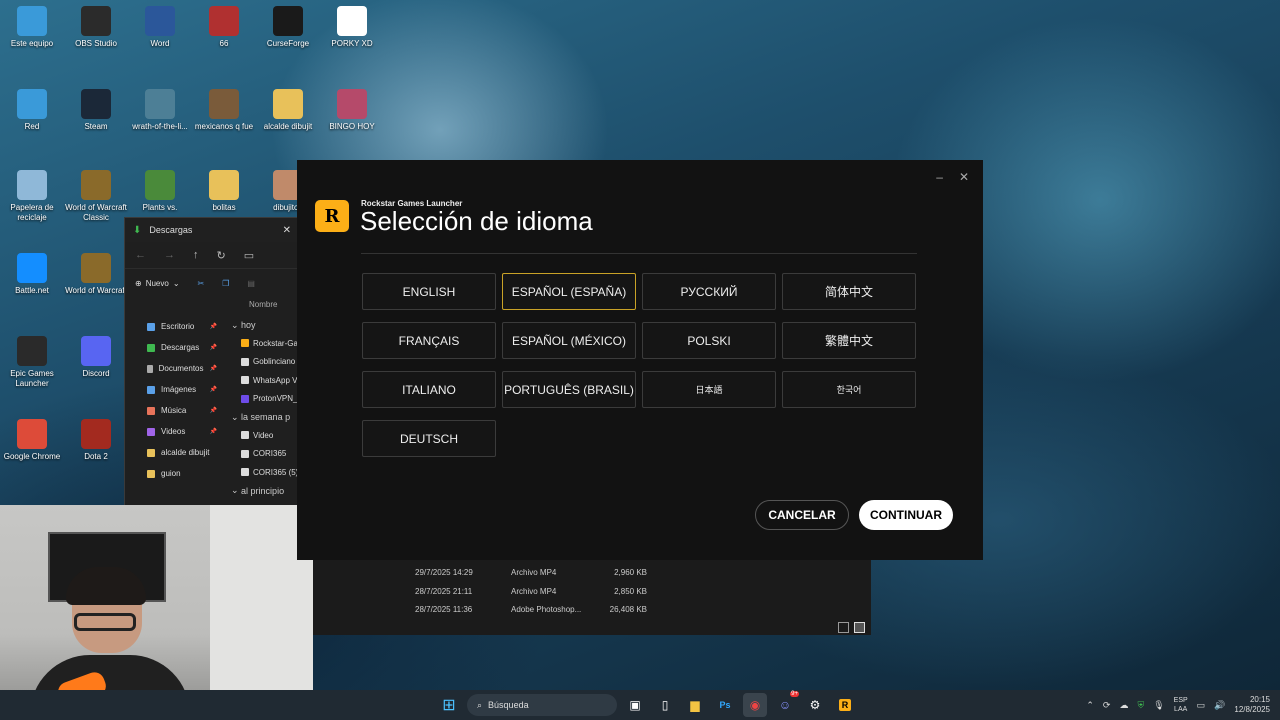  I want to click on volume-icon: 🔊, so click(1219, 705).